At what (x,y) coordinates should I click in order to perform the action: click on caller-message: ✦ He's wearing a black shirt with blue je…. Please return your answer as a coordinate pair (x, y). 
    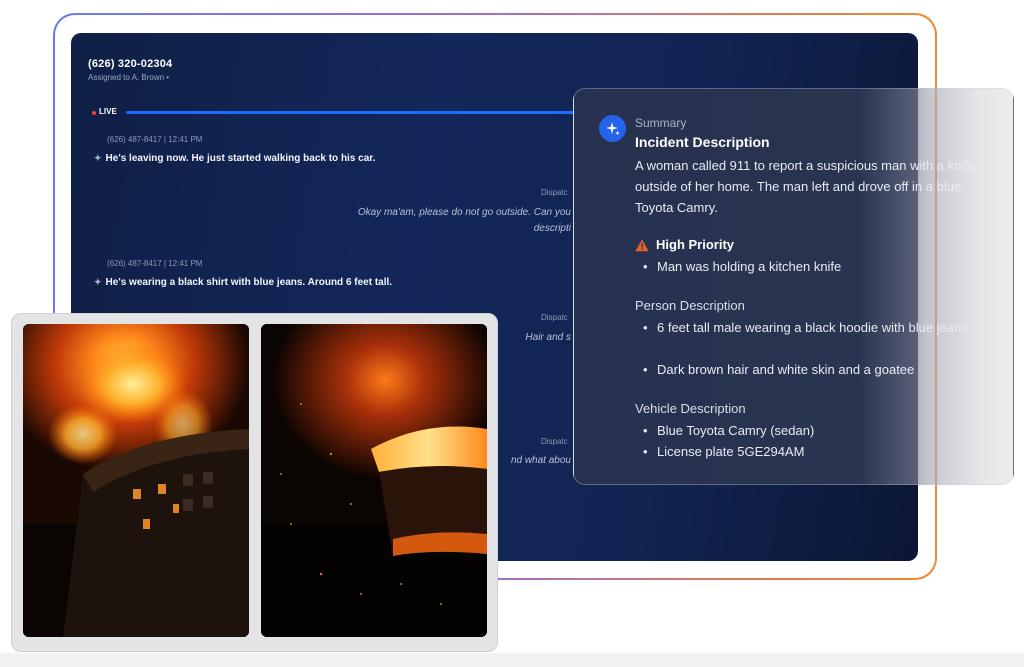
    Looking at the image, I should click on (243, 282).